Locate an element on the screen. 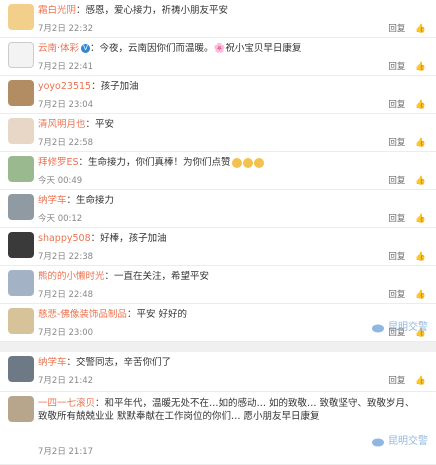  commenter-name: 慈悲-佛像装饰品制品 is located at coordinates (82, 314).